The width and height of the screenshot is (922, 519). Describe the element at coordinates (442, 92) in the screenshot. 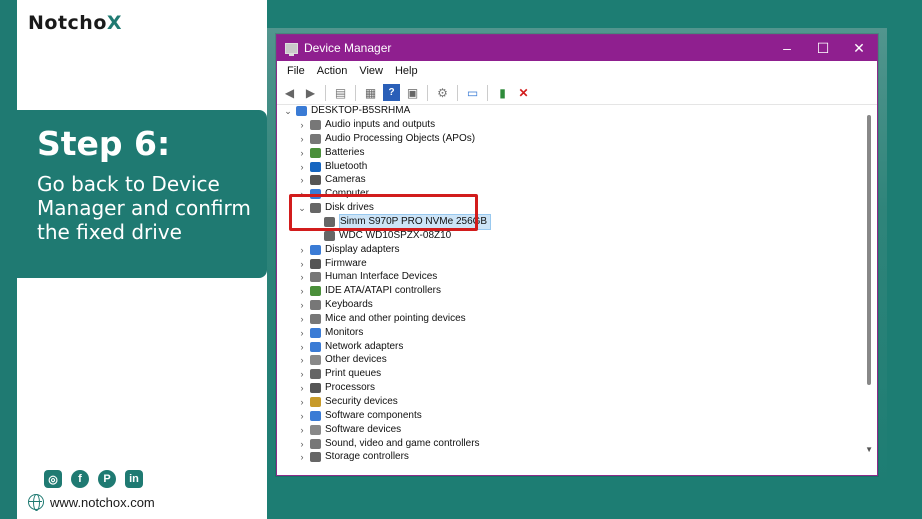

I see `update-driver-icon: ⚙` at that location.